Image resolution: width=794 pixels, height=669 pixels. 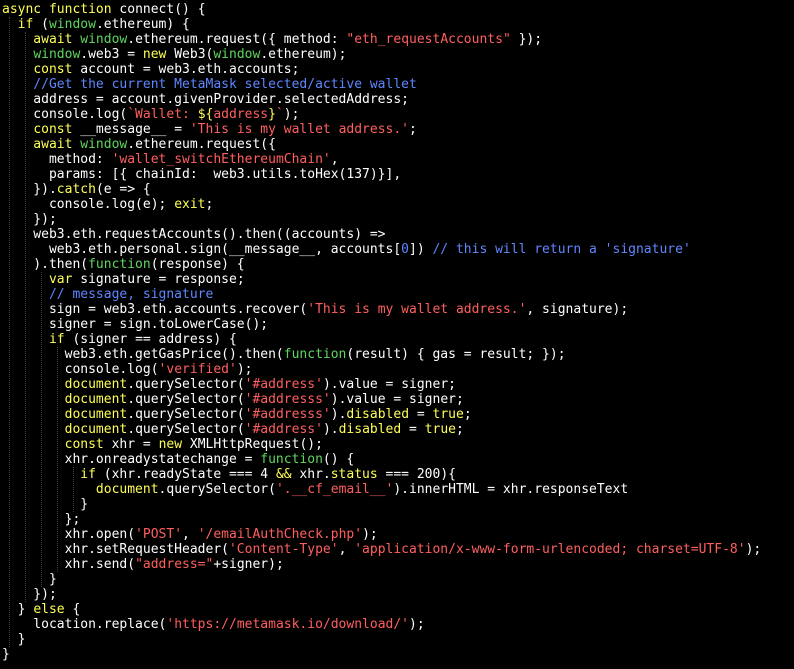 What do you see at coordinates (248, 564) in the screenshot?
I see `code-token: +signer);` at bounding box center [248, 564].